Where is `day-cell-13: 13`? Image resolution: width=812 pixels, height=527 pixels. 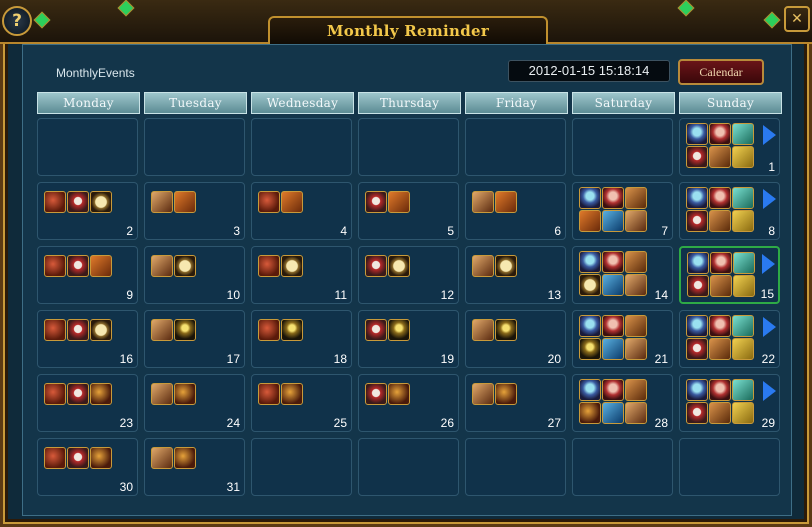 day-cell-13: 13 is located at coordinates (515, 275).